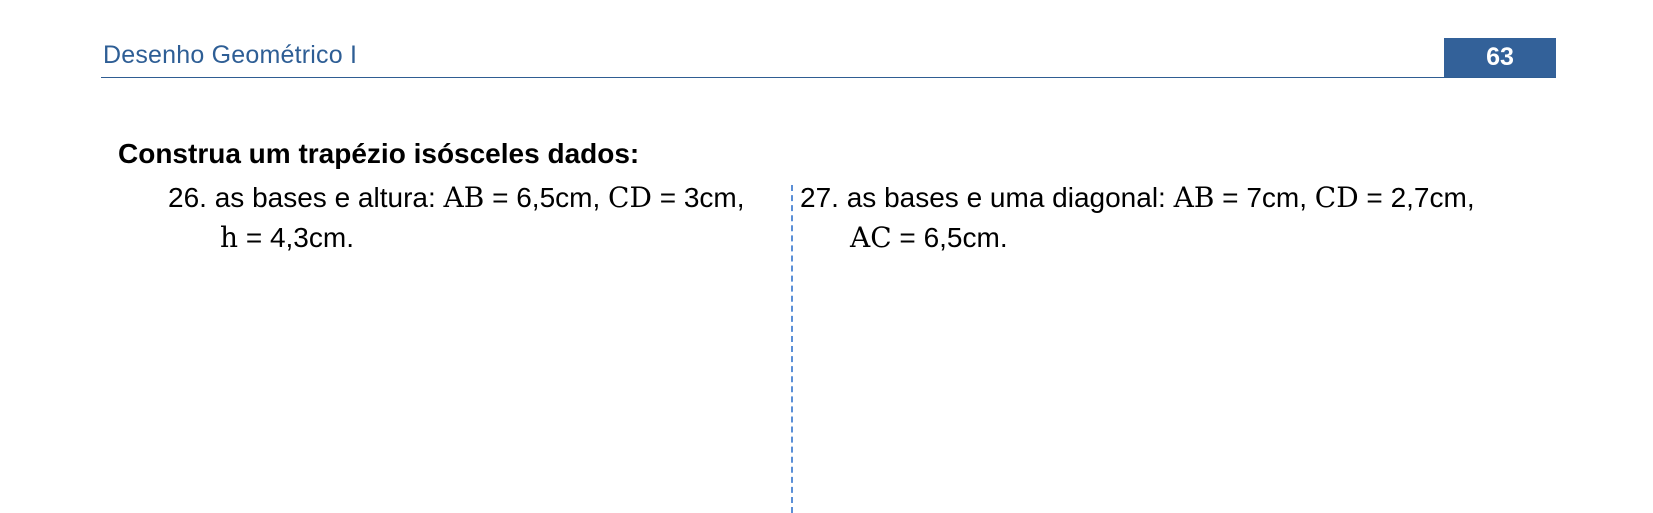  I want to click on math-label-h: h, so click(229, 237).